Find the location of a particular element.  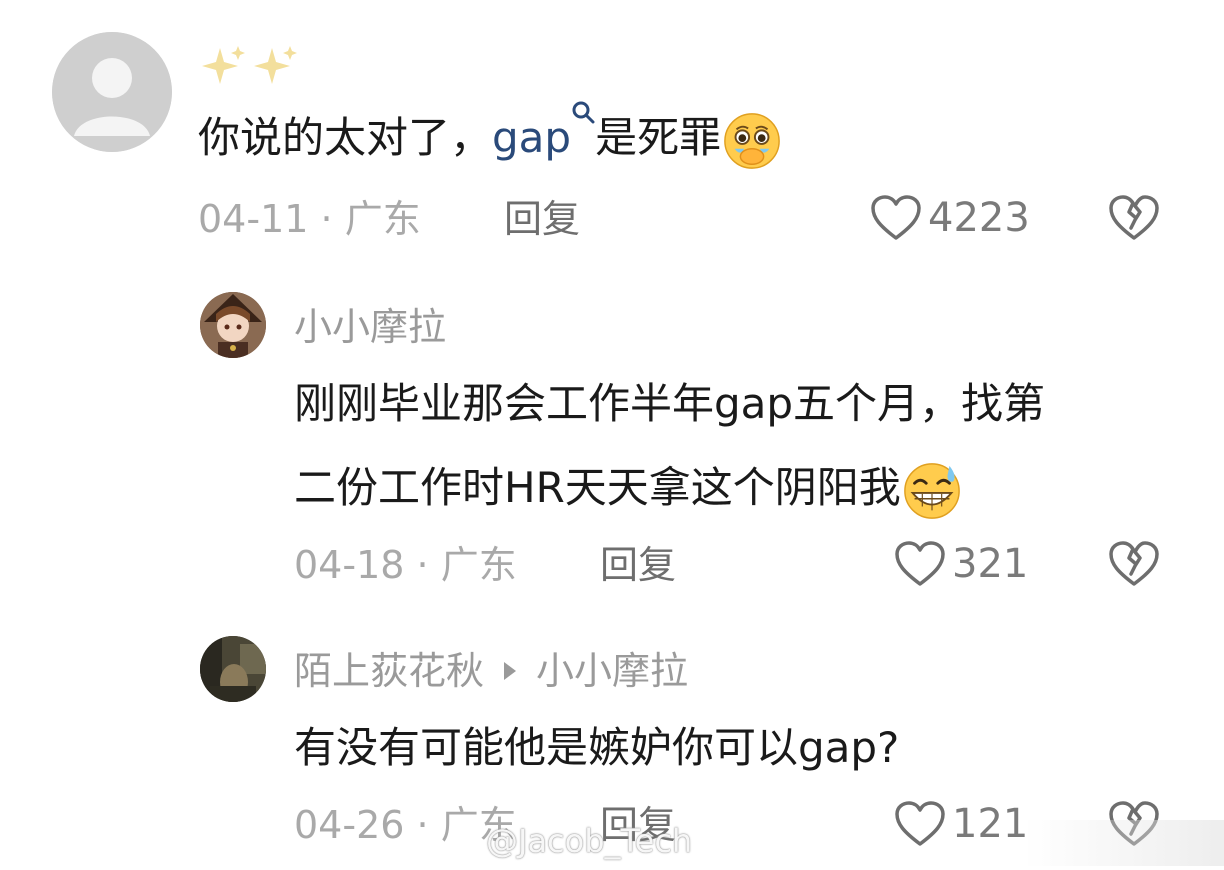

comment-body: 刚刚毕业那会工作半年gap五个月，找第 二份工作时HR天天拿这个阴阳我 is located at coordinates (669, 446).